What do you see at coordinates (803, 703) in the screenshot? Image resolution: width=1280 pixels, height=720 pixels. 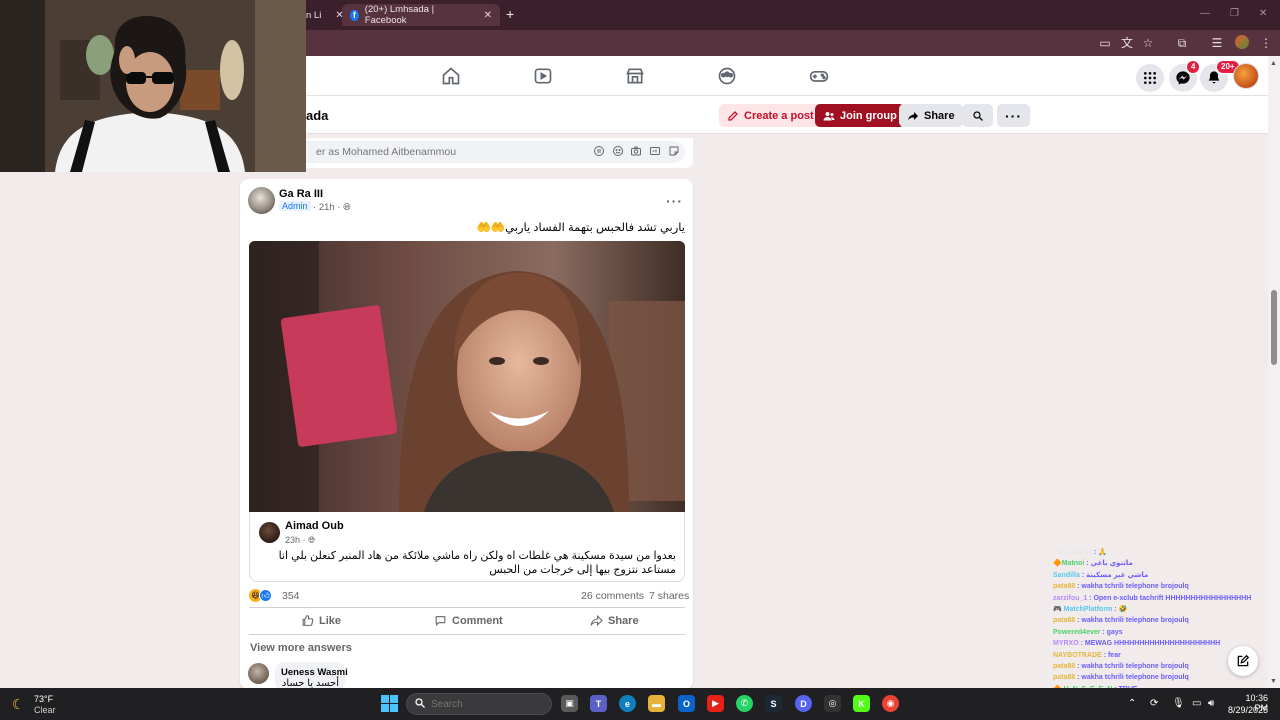 I see `discord-icon: D` at bounding box center [803, 703].